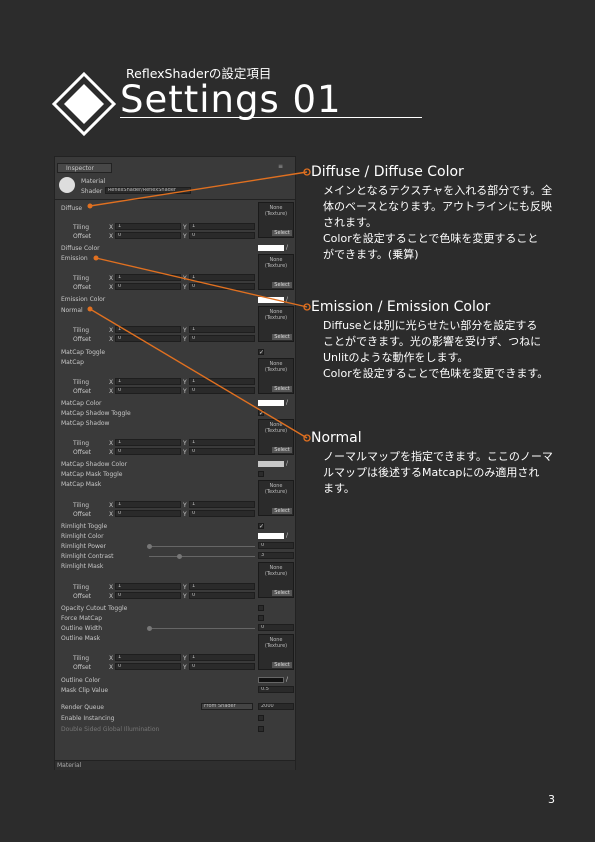  What do you see at coordinates (202, 628) in the screenshot?
I see `outline-width-slider` at bounding box center [202, 628].